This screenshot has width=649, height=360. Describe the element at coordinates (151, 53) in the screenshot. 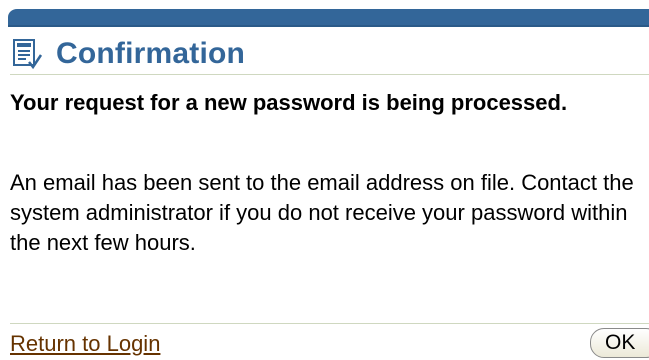

I see `page-title: Confirmation` at that location.